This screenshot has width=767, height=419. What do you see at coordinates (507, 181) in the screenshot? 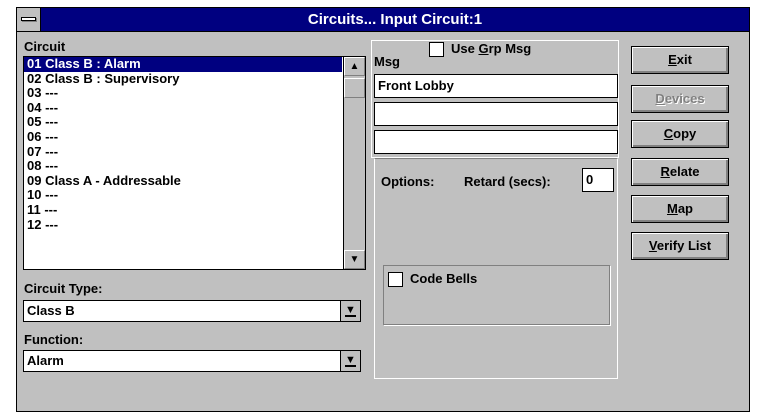
I see `retard-label: Retard (secs):` at bounding box center [507, 181].